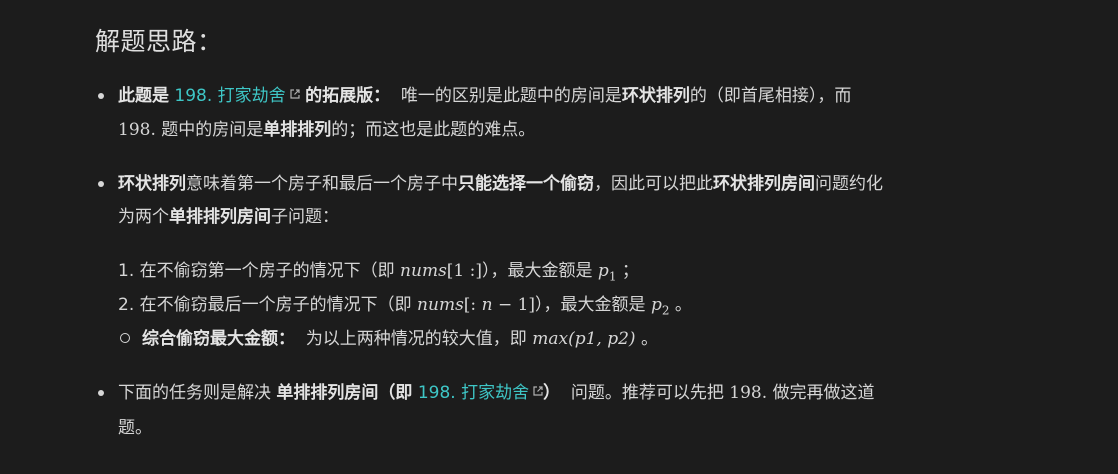 Image resolution: width=1118 pixels, height=474 pixels. Describe the element at coordinates (487, 305) in the screenshot. I see `math-variable: n` at that location.